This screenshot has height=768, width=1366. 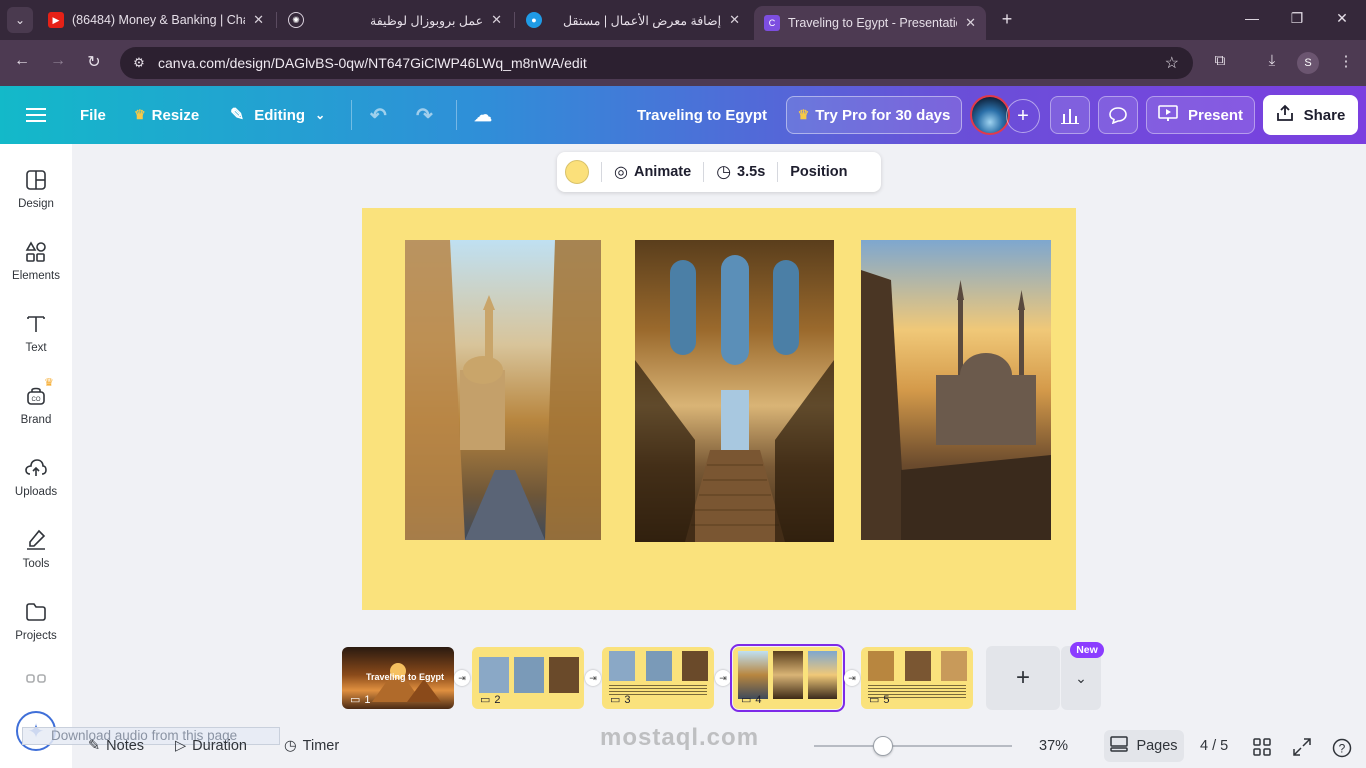 What do you see at coordinates (620, 700) in the screenshot?
I see `thumbnail-number: ▭ 3` at bounding box center [620, 700].